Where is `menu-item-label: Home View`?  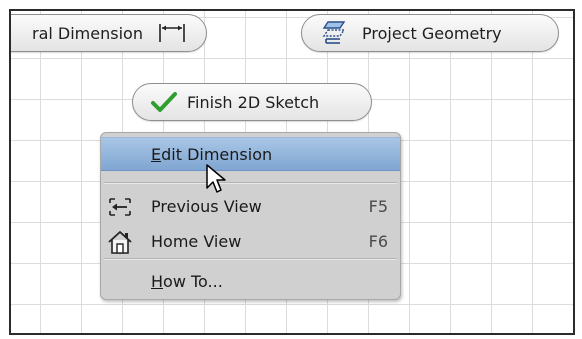
menu-item-label: Home View is located at coordinates (196, 241).